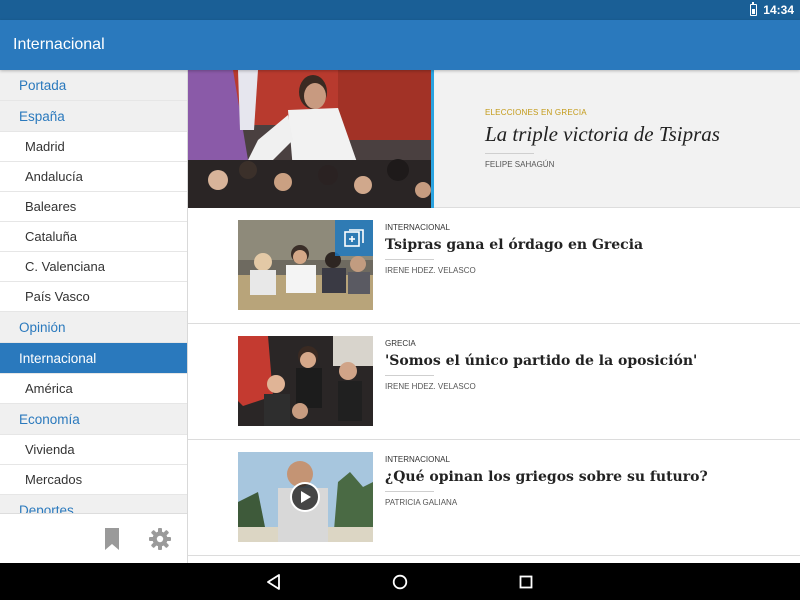 This screenshot has height=600, width=800. Describe the element at coordinates (400, 45) in the screenshot. I see `app-bar: Internacional` at that location.